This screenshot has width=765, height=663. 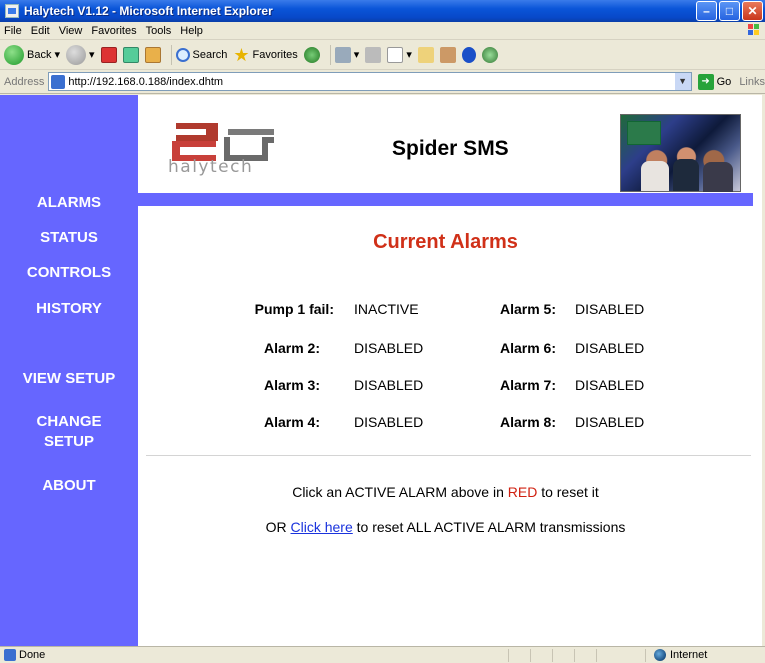 What do you see at coordinates (644, 133) in the screenshot?
I see `photo-monitor` at bounding box center [644, 133].